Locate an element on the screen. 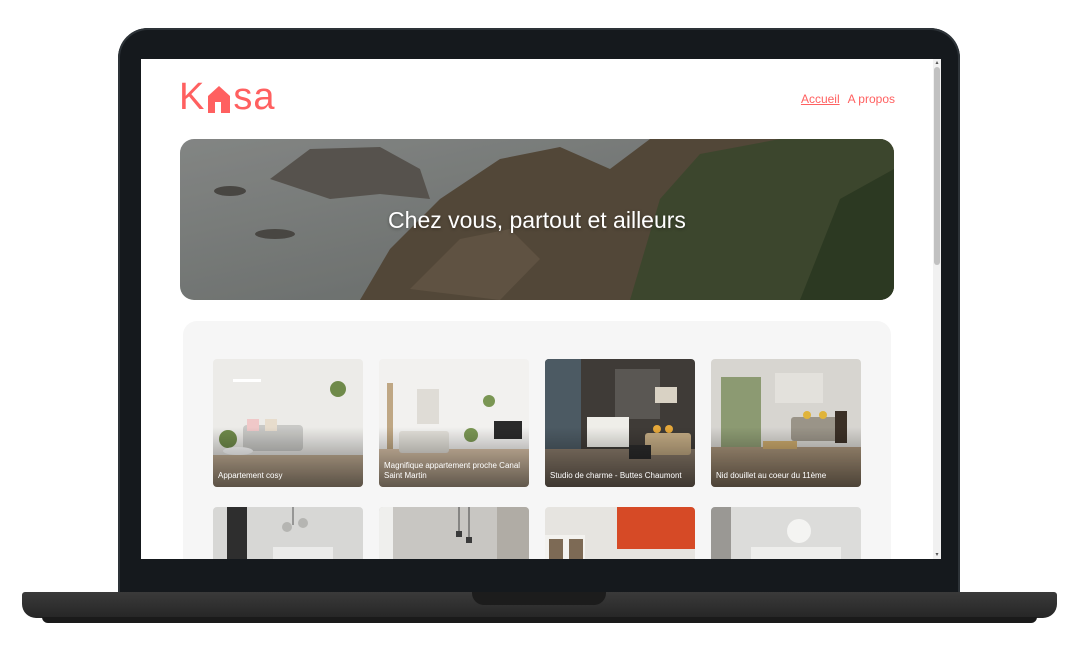 This screenshot has width=1080, height=663. card-title: Studio de charme - Buttes Chaumont is located at coordinates (616, 475).